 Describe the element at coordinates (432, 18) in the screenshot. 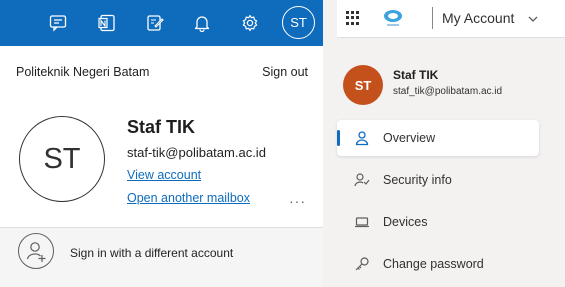

I see `header-divider` at that location.